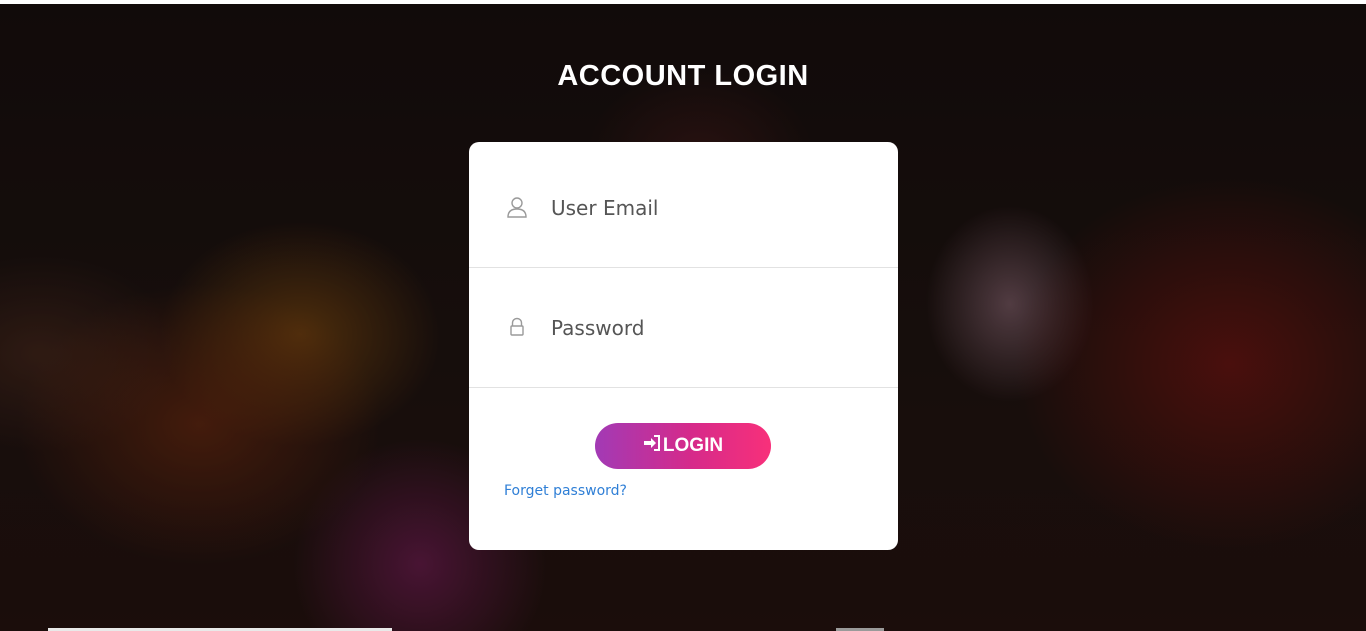 This screenshot has width=1366, height=631. Describe the element at coordinates (701, 208) in the screenshot. I see `email-input` at that location.